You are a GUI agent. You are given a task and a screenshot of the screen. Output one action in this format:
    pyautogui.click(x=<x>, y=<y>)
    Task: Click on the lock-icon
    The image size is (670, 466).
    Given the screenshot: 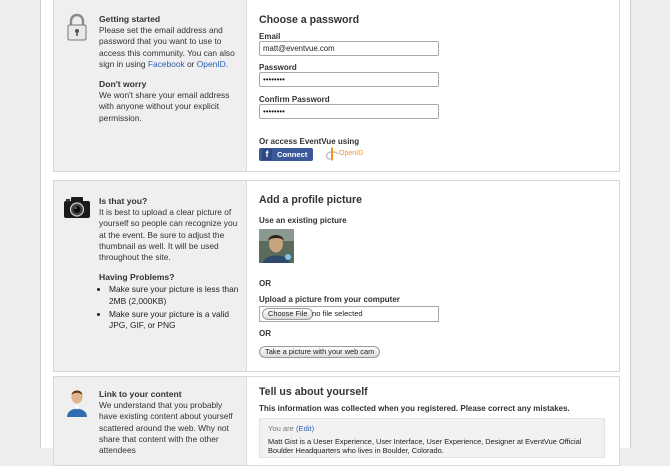 What is the action you would take?
    pyautogui.click(x=77, y=28)
    